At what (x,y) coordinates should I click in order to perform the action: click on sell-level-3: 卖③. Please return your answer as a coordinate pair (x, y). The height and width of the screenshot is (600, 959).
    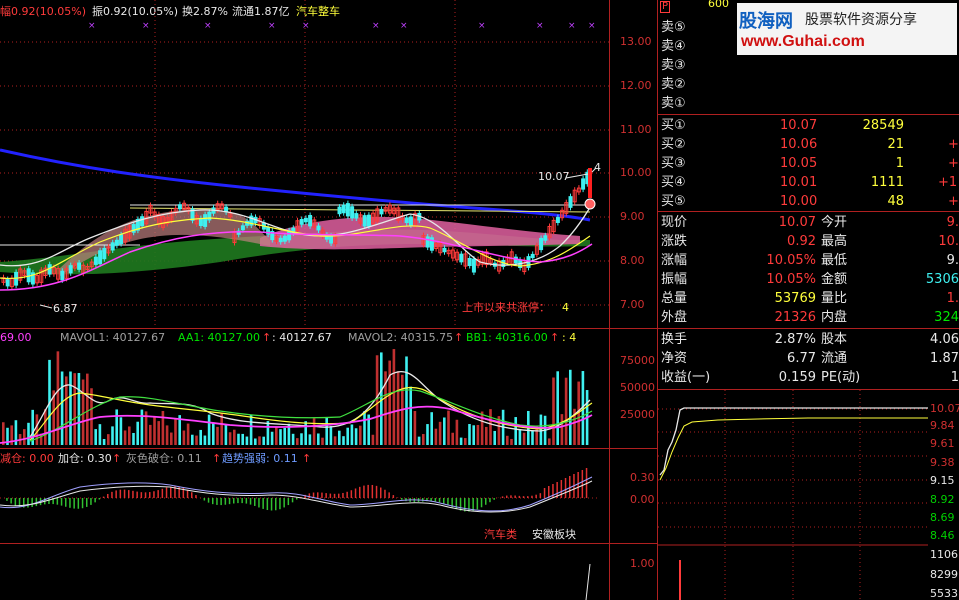
    Looking at the image, I should click on (673, 65).